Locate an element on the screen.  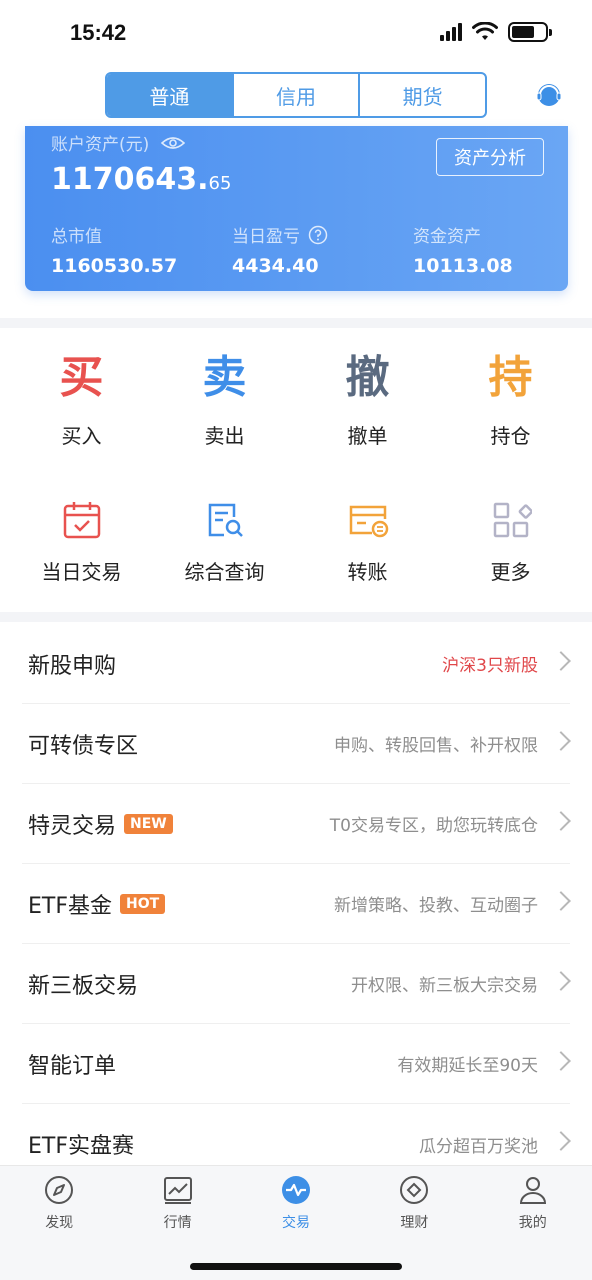
total-asset-dec: 65 is located at coordinates (220, 183).